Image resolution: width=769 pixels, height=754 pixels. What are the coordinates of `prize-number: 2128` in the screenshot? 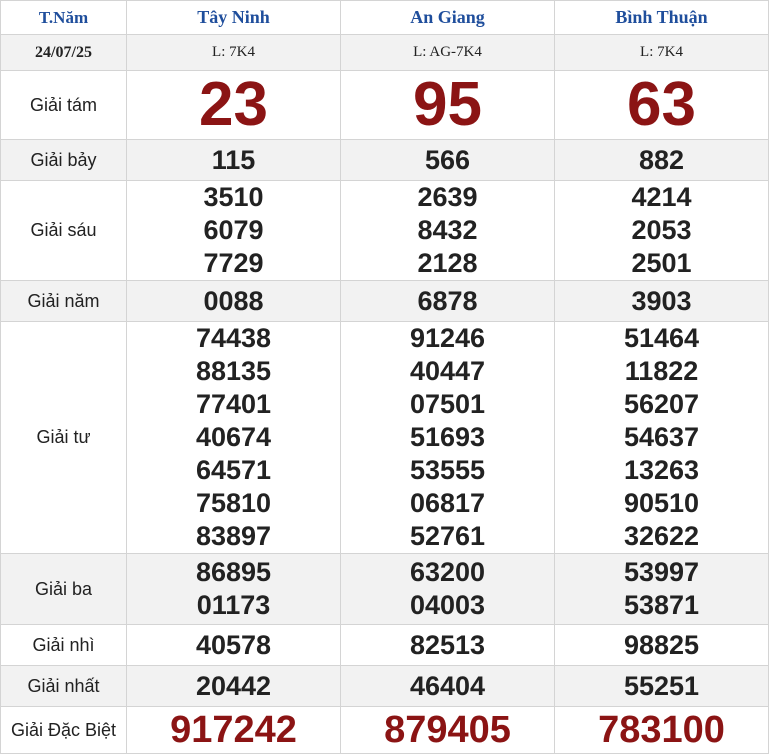 It's located at (447, 263).